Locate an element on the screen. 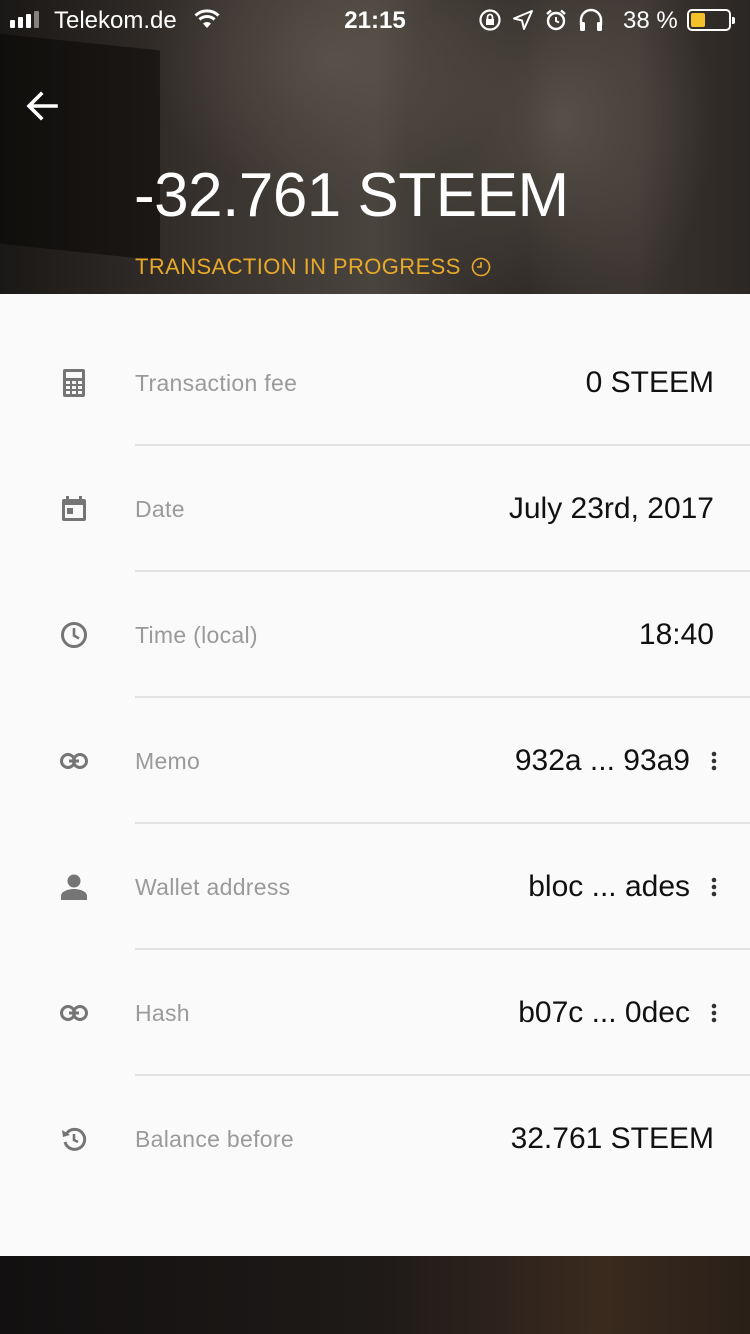 This screenshot has height=1334, width=750. status-icons is located at coordinates (541, 20).